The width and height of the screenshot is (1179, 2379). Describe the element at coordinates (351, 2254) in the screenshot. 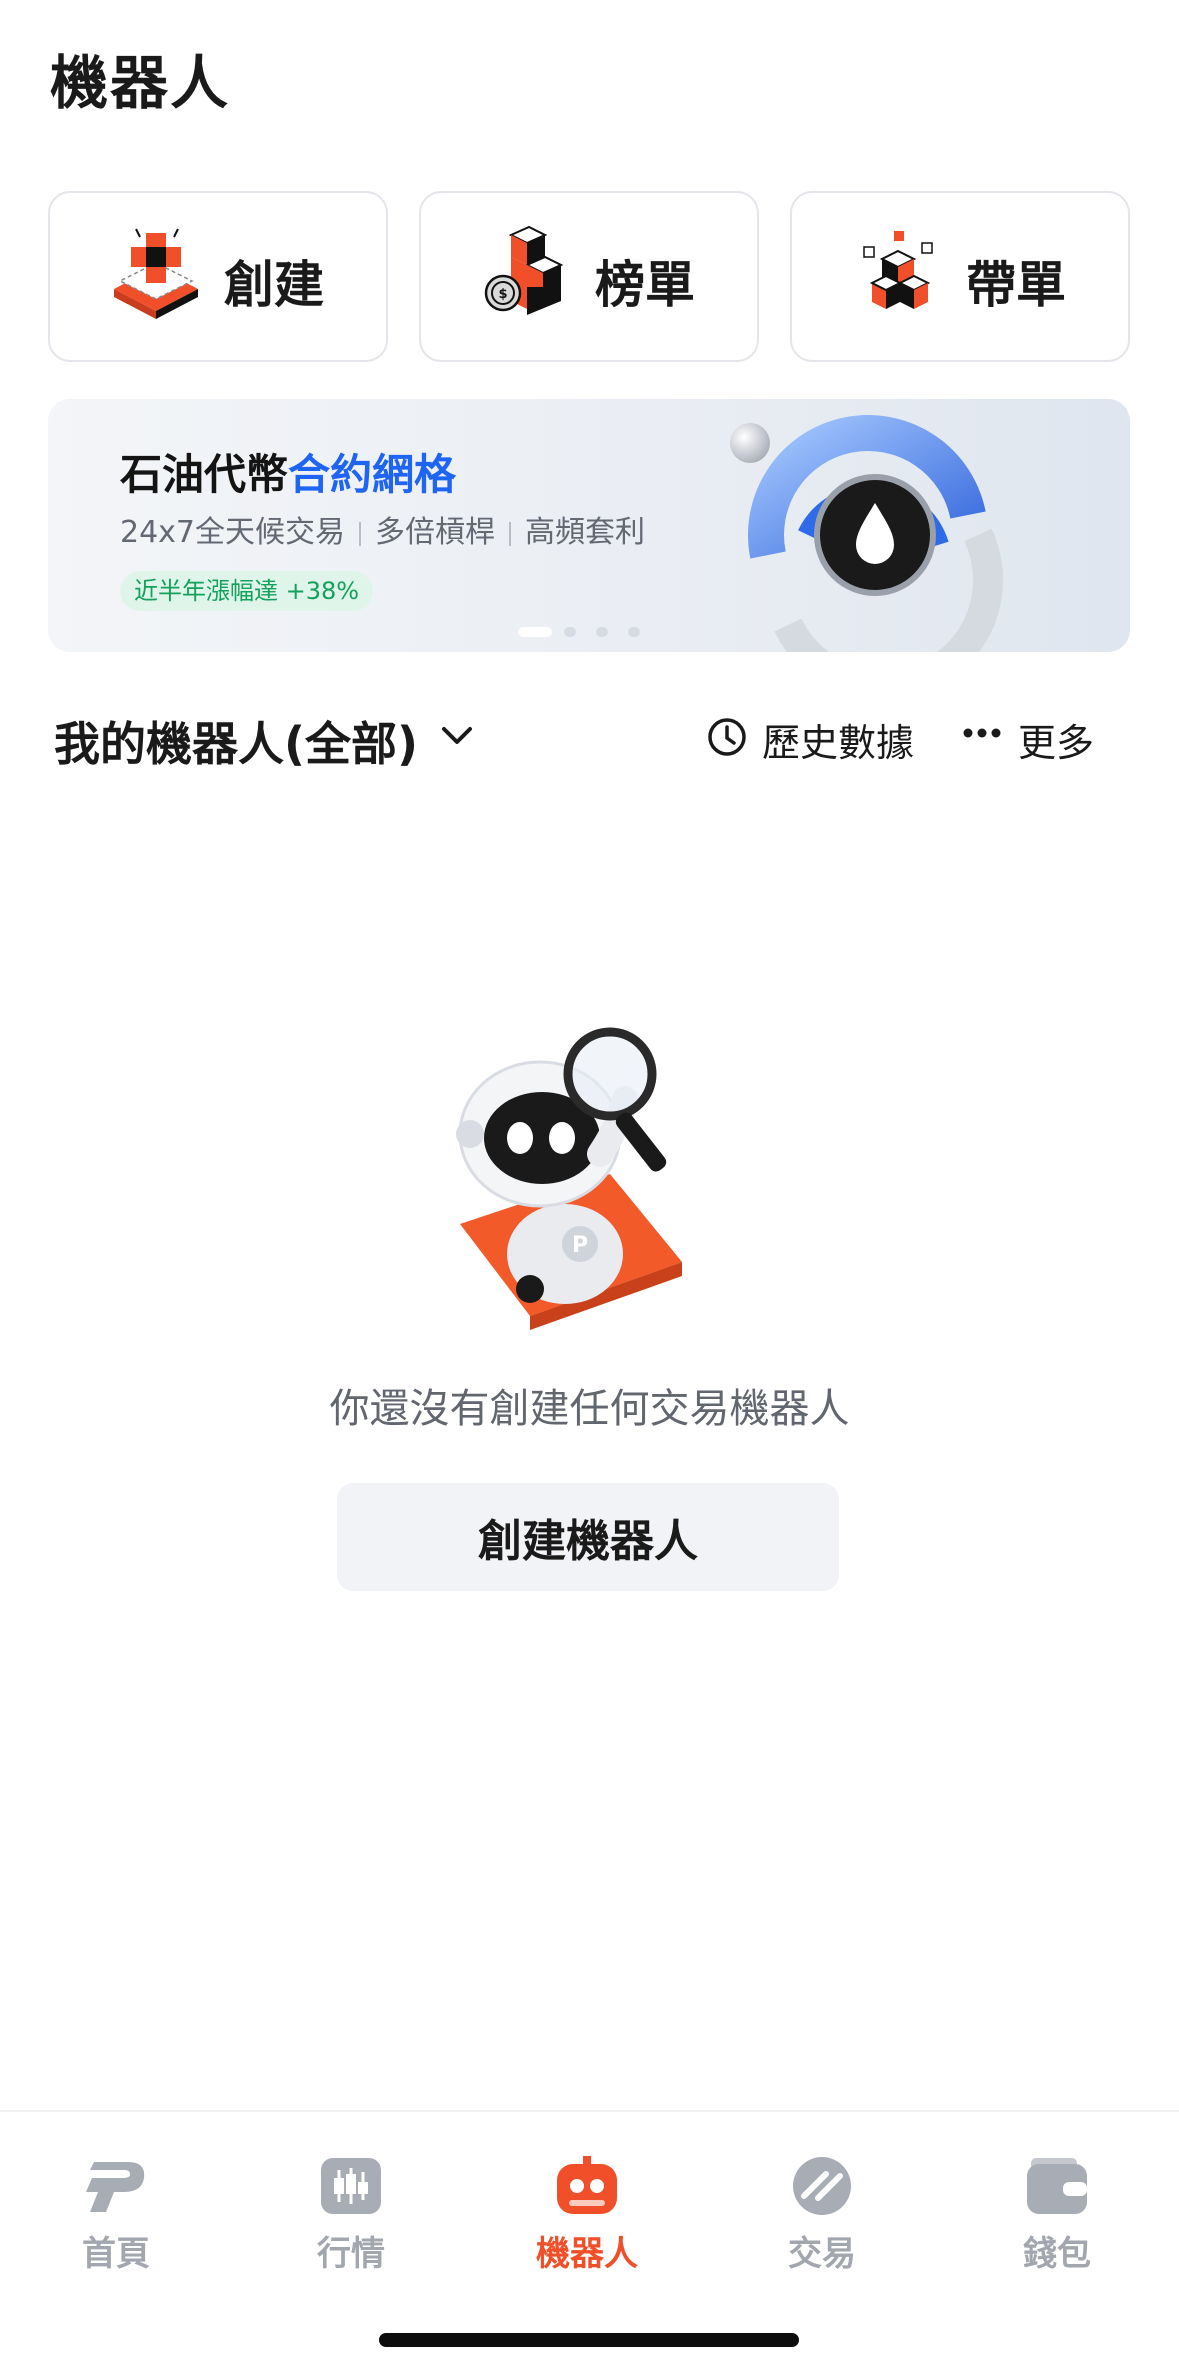

I see `tab-market-label: 行情` at that location.